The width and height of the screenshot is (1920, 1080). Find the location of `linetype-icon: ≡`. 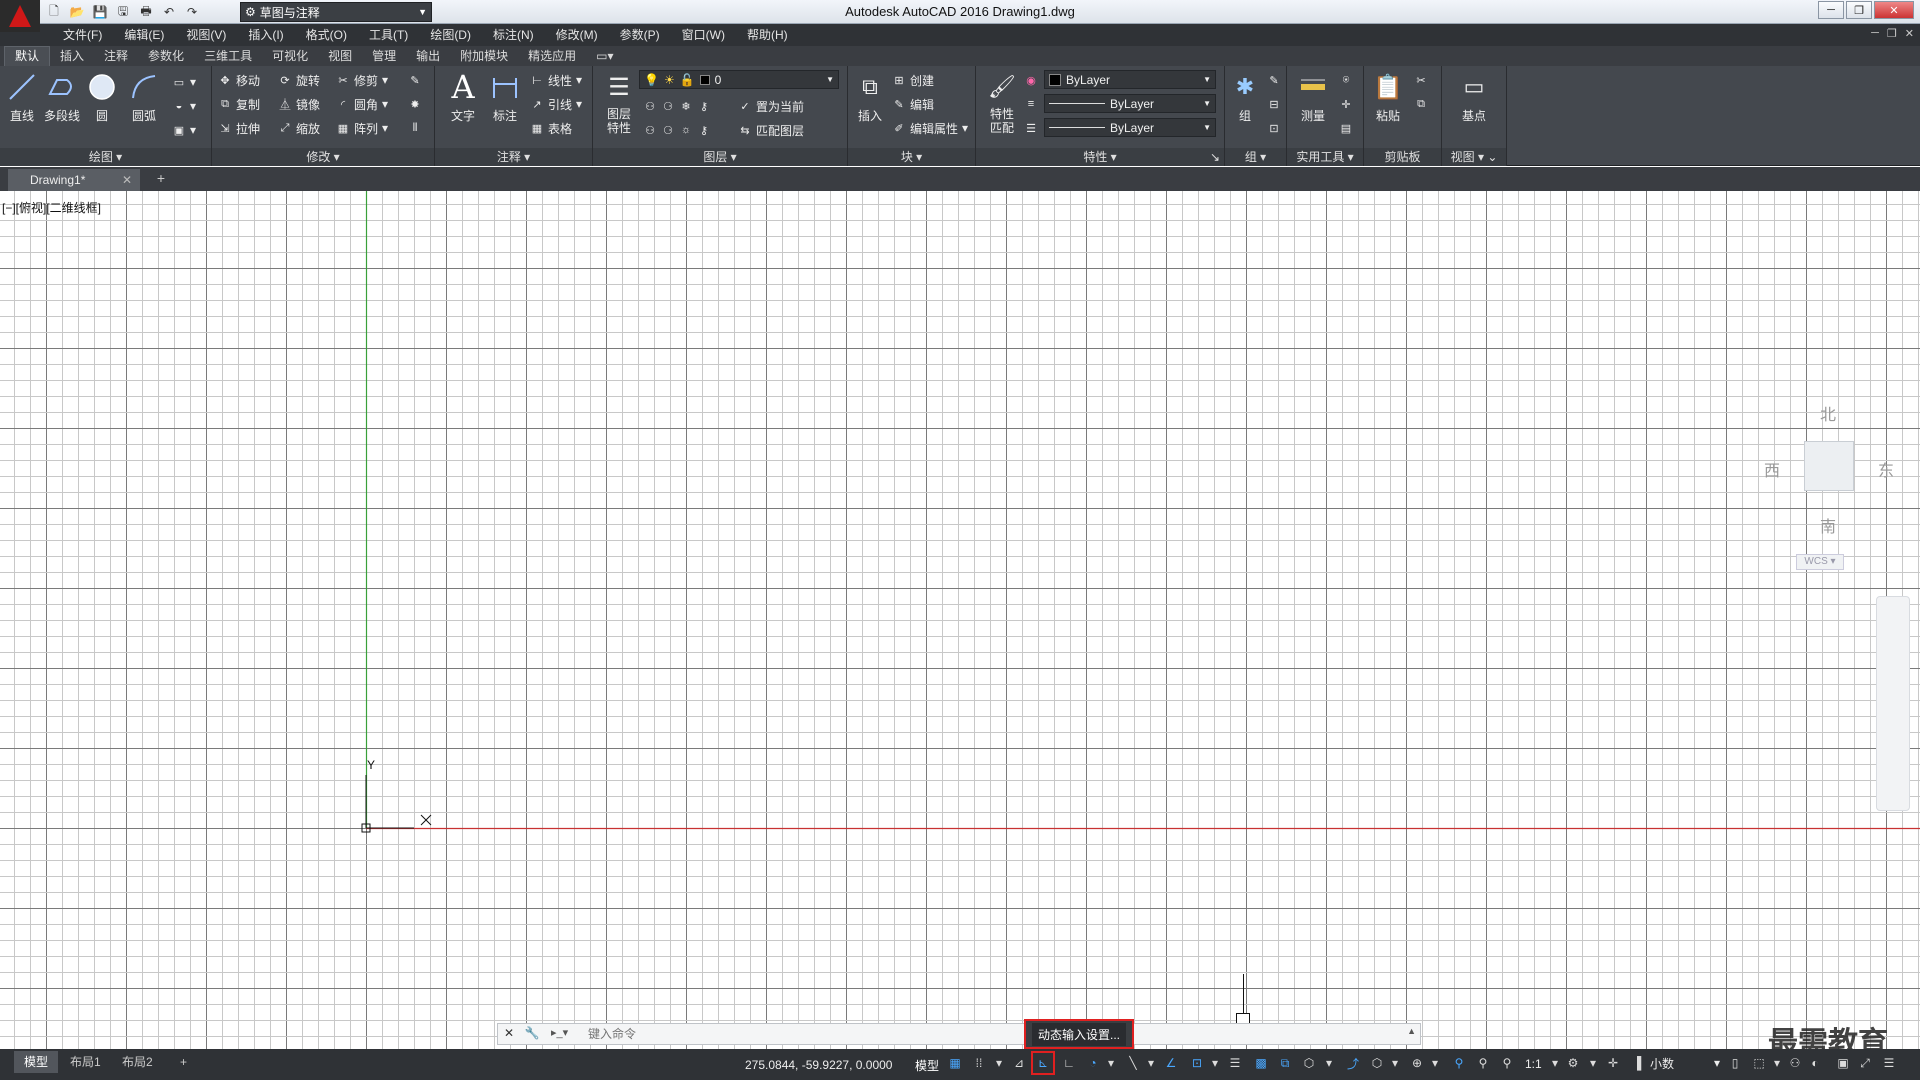

linetype-icon: ≡ is located at coordinates (1031, 104).